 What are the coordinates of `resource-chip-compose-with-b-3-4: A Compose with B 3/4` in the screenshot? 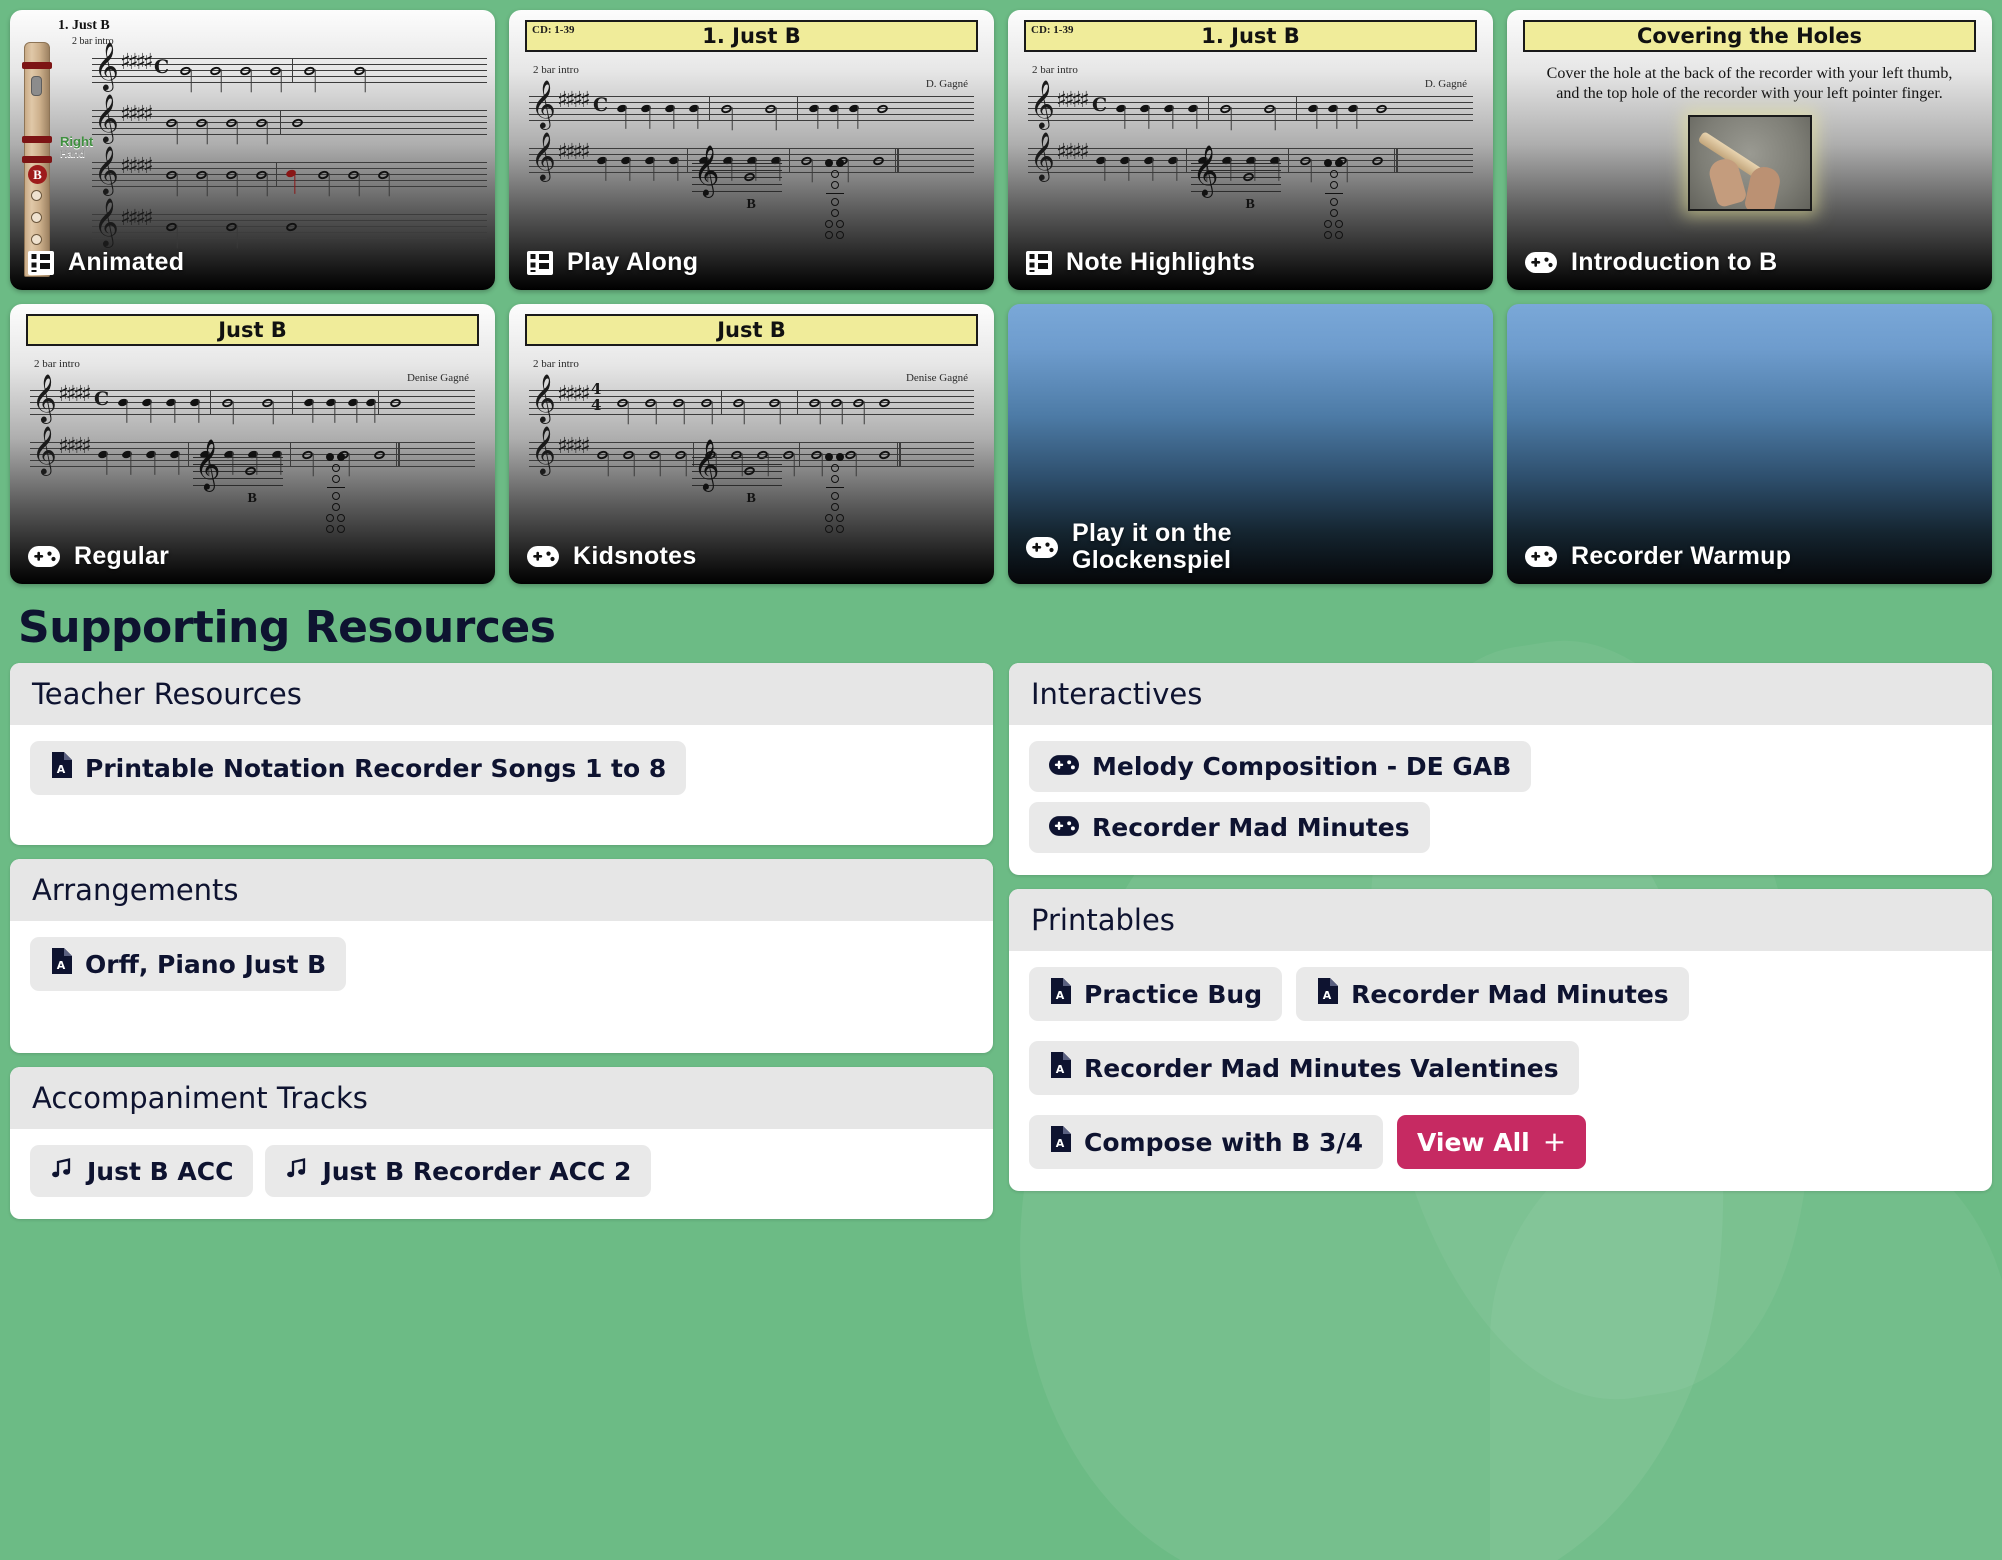 It's located at (1206, 1142).